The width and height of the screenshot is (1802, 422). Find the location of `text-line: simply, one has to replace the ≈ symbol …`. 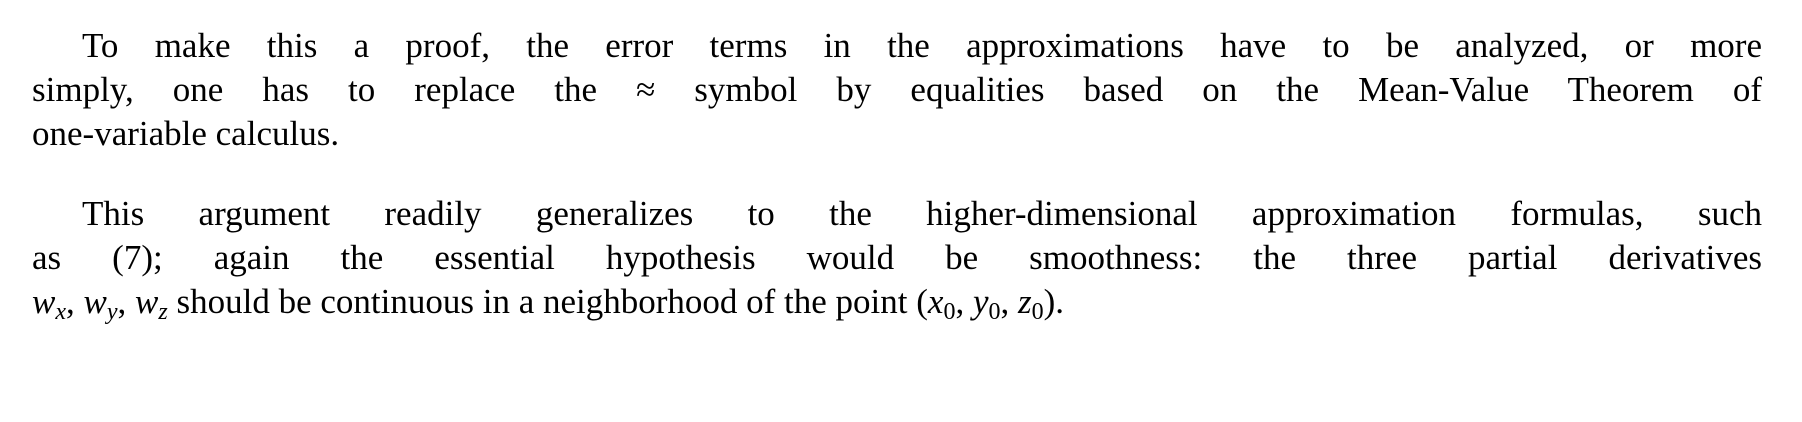

text-line: simply, one has to replace the ≈ symbol … is located at coordinates (897, 89).